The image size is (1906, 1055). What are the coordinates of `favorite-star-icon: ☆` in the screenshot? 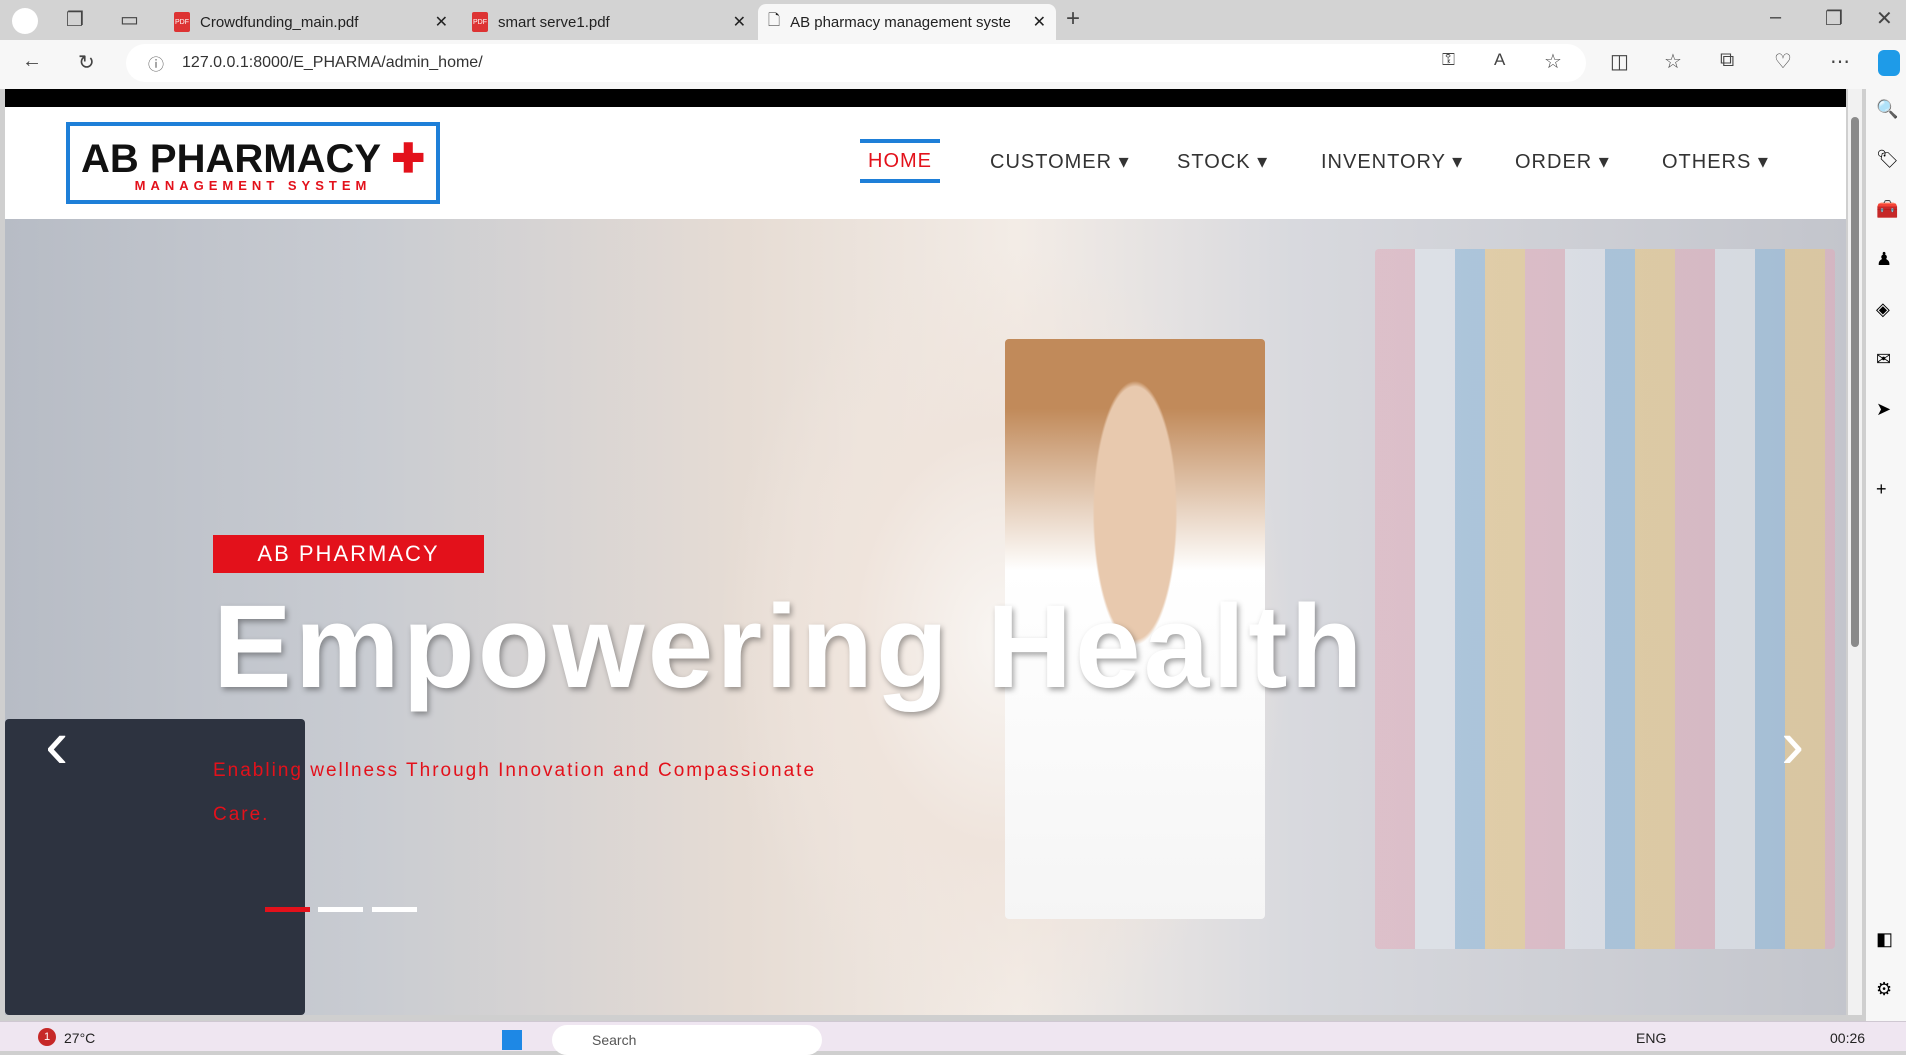 It's located at (1553, 61).